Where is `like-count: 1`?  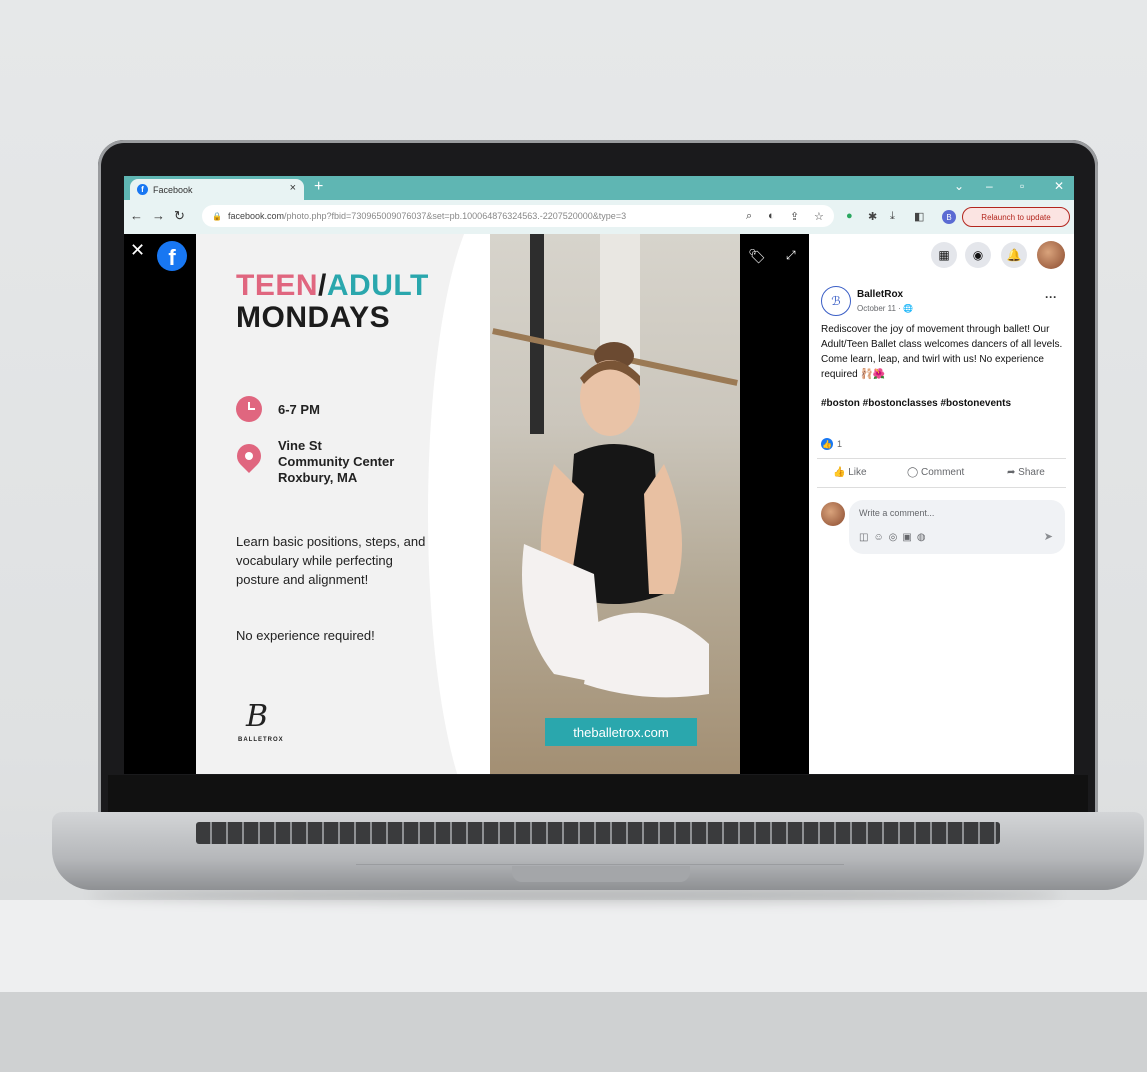
like-count: 1 is located at coordinates (840, 444).